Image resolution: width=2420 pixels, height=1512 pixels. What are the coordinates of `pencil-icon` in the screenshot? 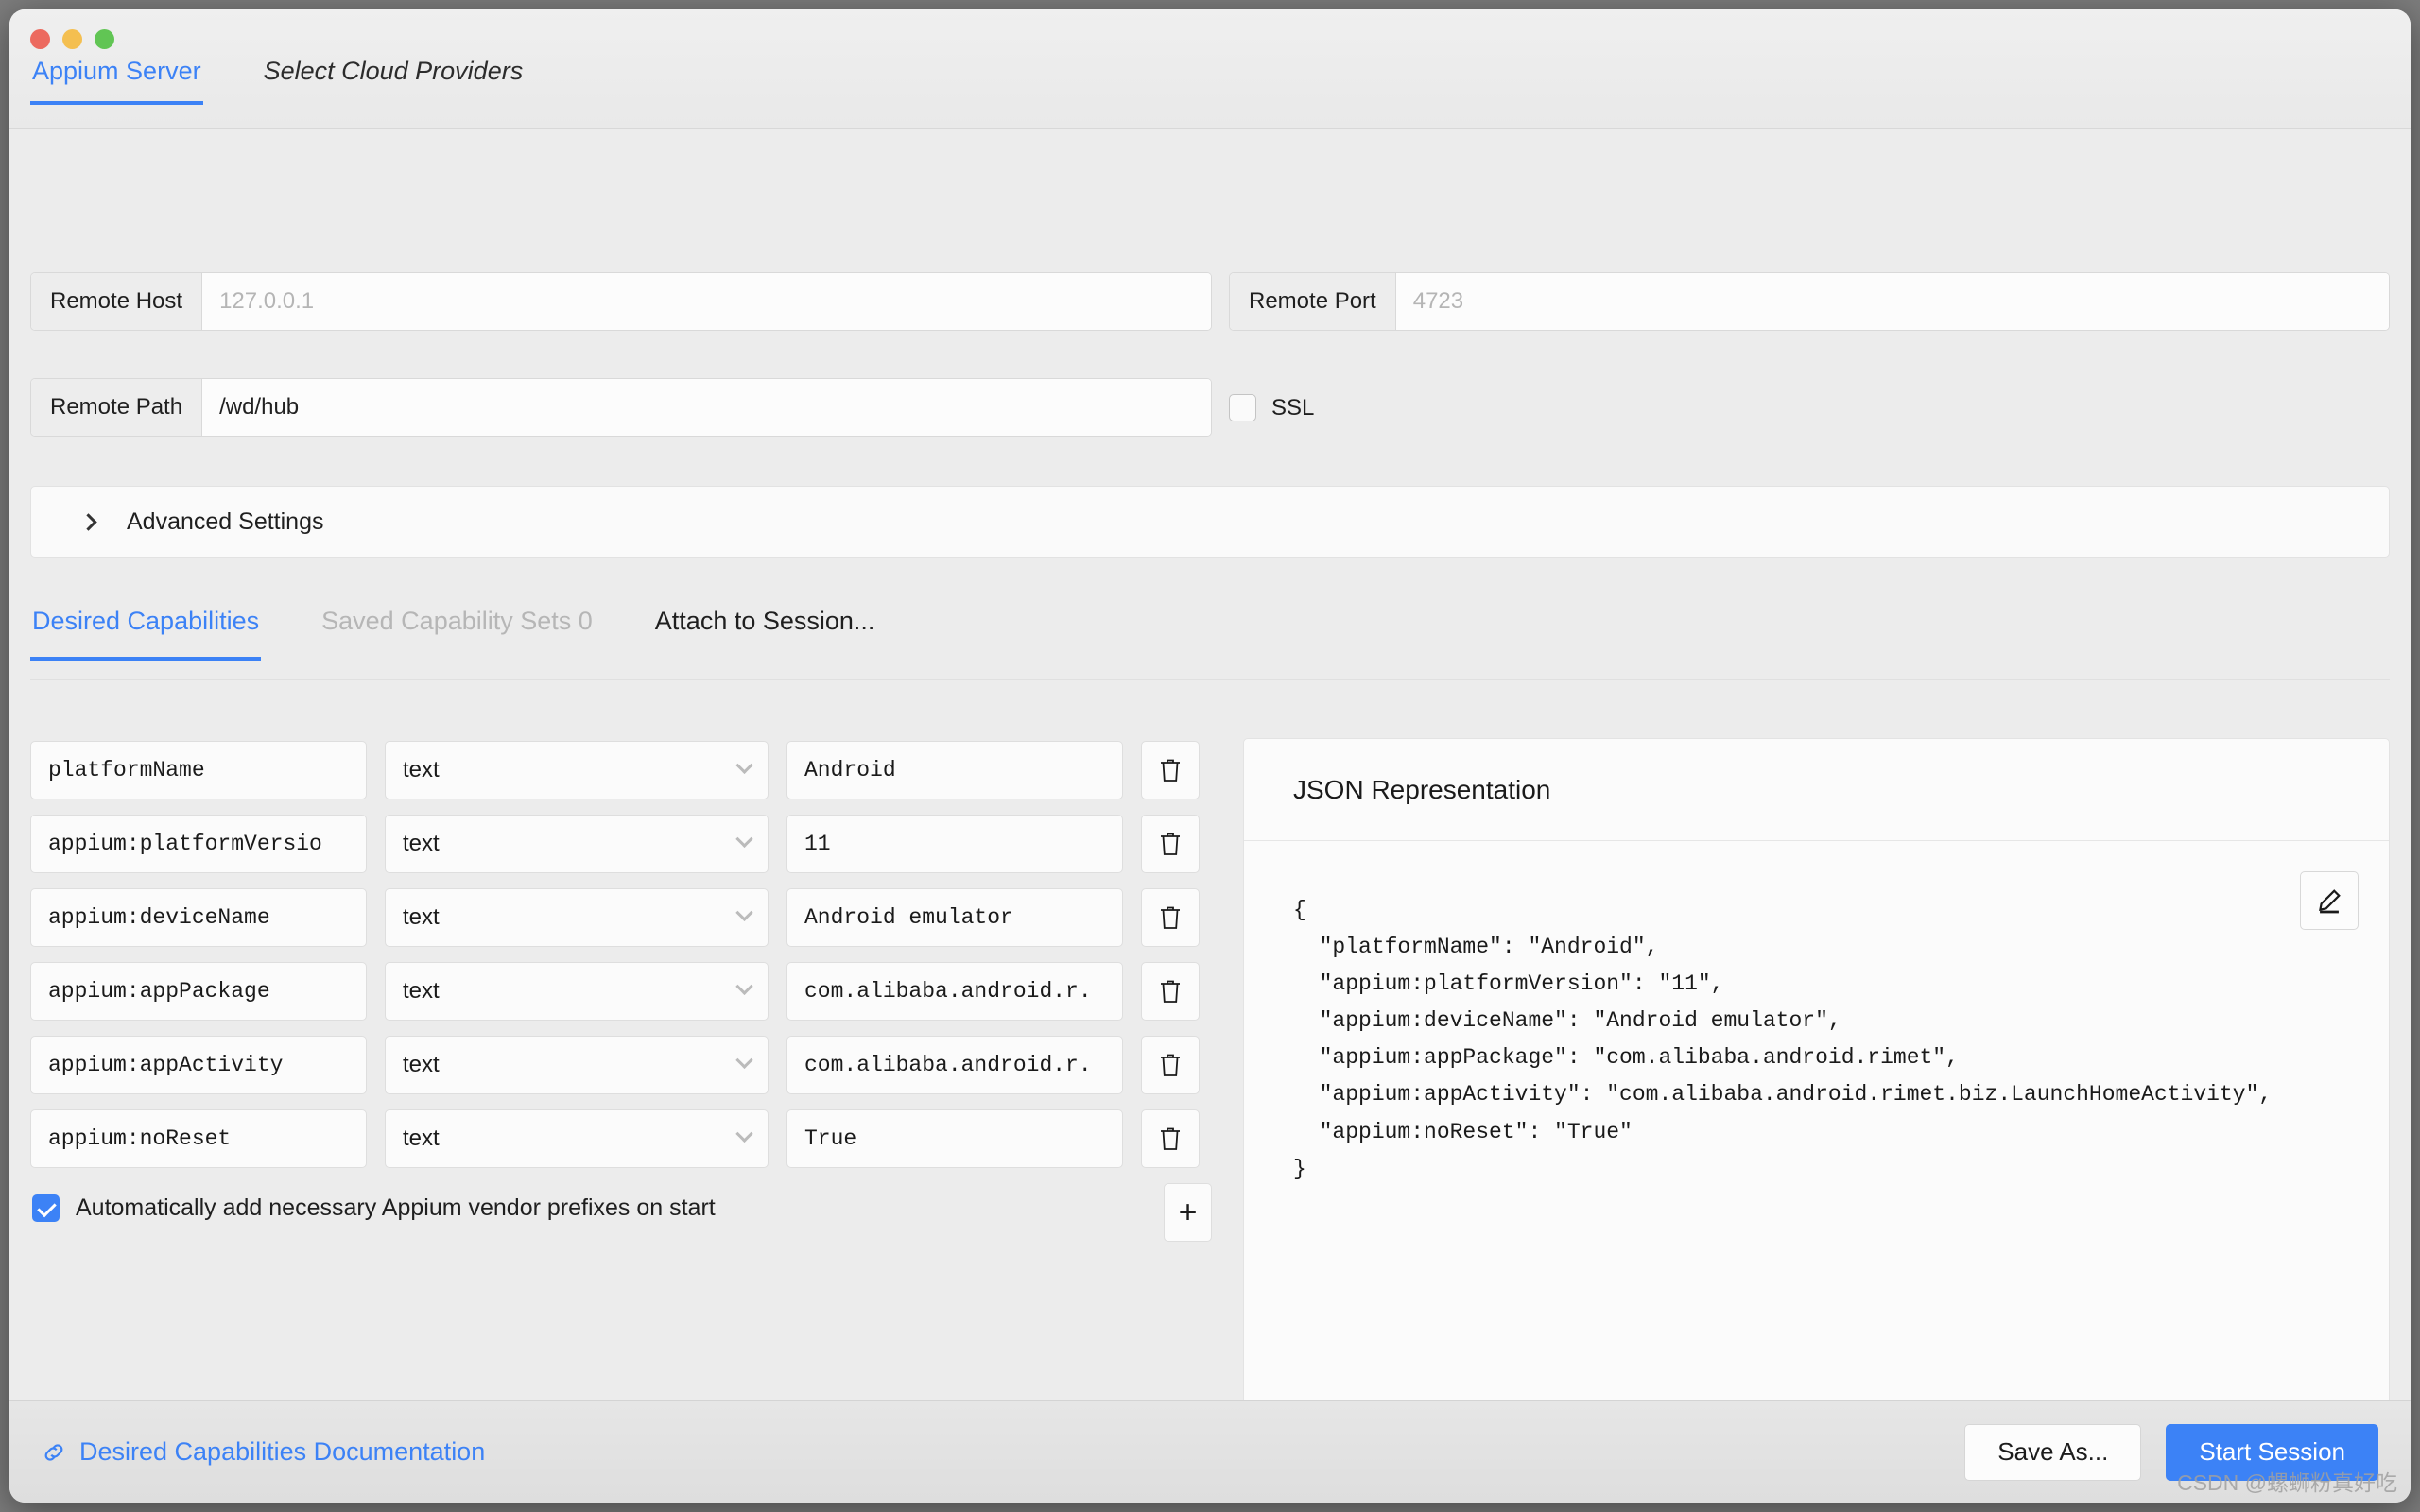 It's located at (2330, 901).